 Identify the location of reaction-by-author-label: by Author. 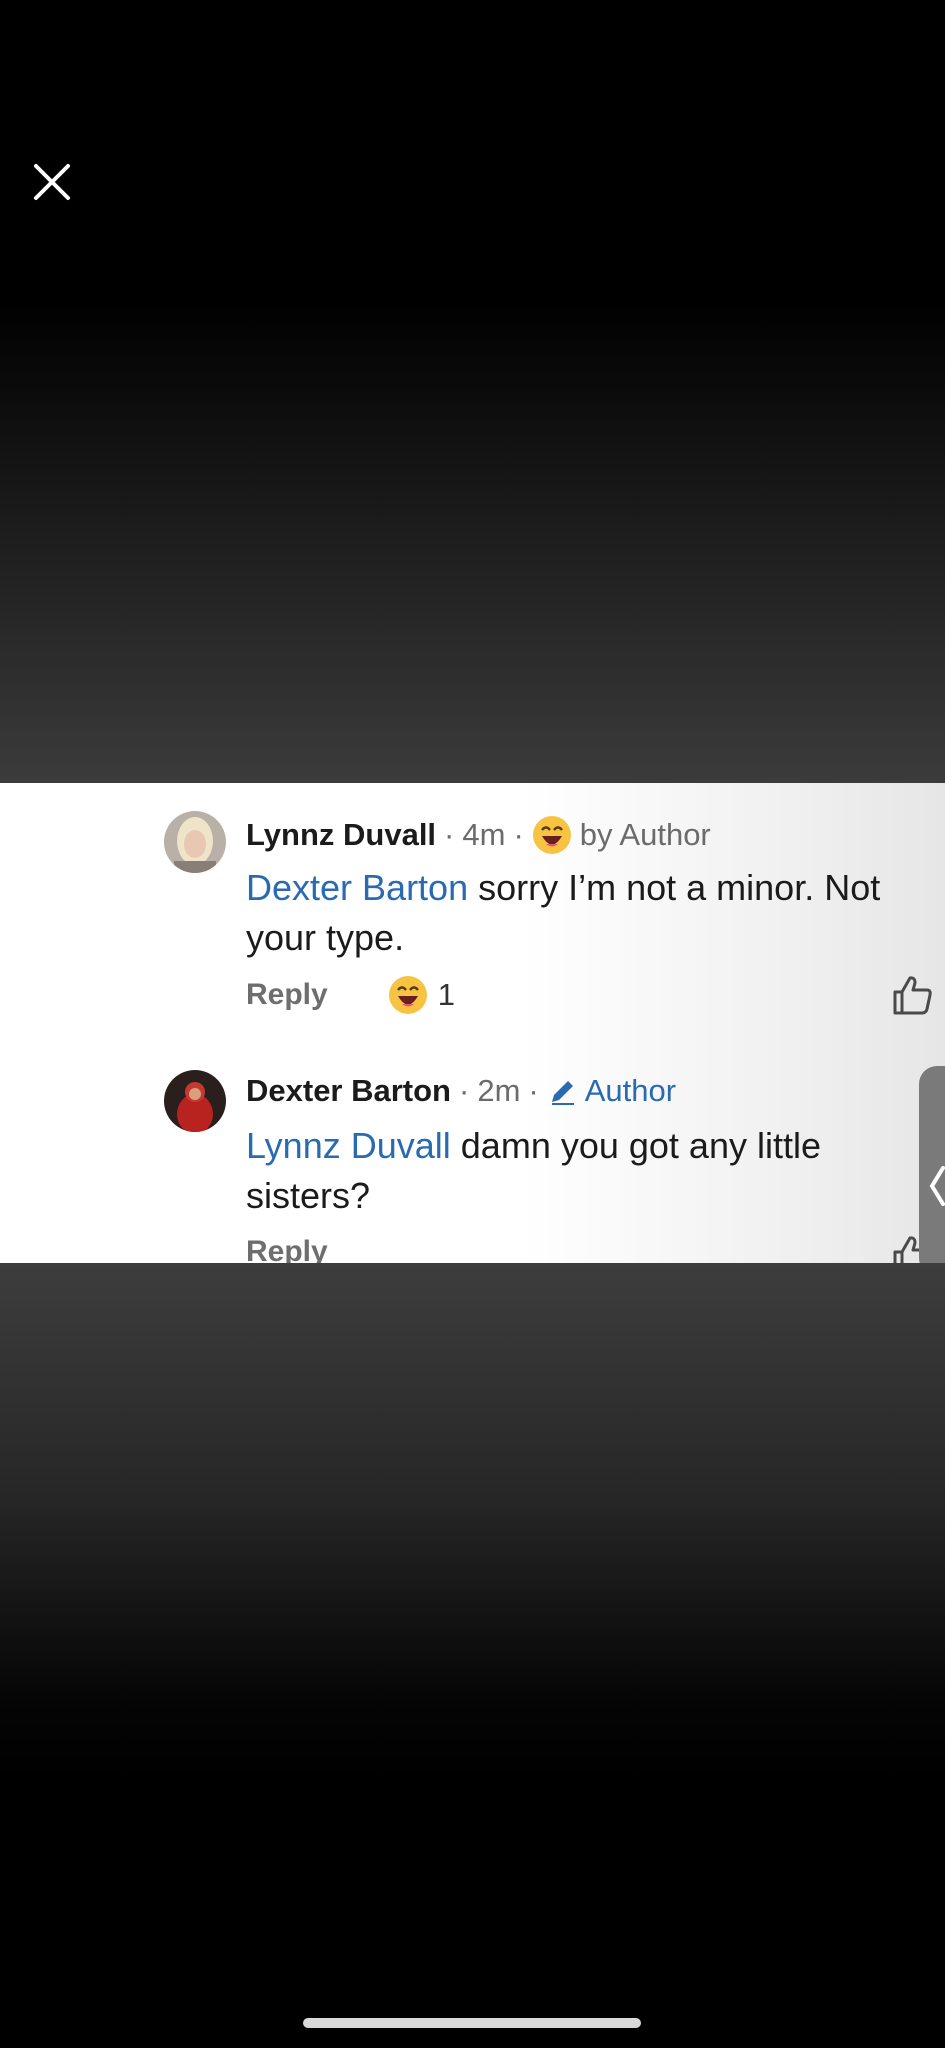
(645, 834).